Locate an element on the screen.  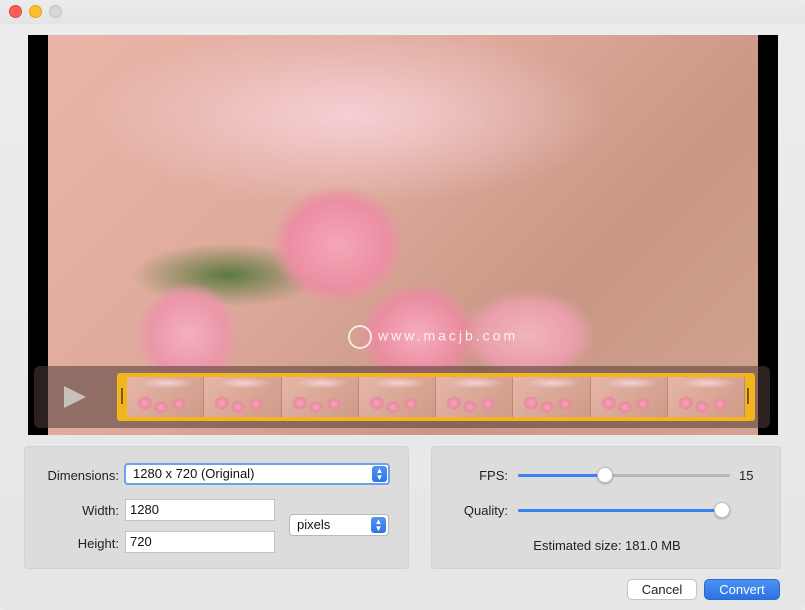
dimensions-select-value: 1280 x 720 (Original) is located at coordinates (194, 473).